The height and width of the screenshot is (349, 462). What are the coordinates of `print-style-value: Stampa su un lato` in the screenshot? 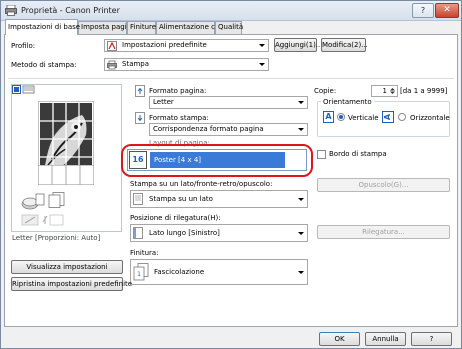 It's located at (181, 199).